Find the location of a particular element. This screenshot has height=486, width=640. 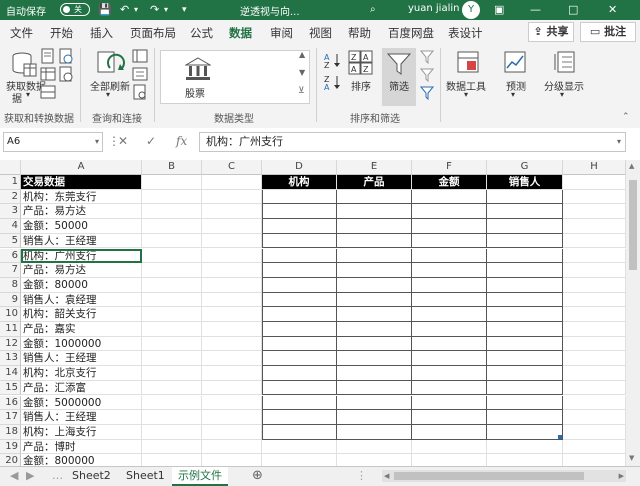

collapse-ribbon-icon: ⌃ is located at coordinates (626, 117).